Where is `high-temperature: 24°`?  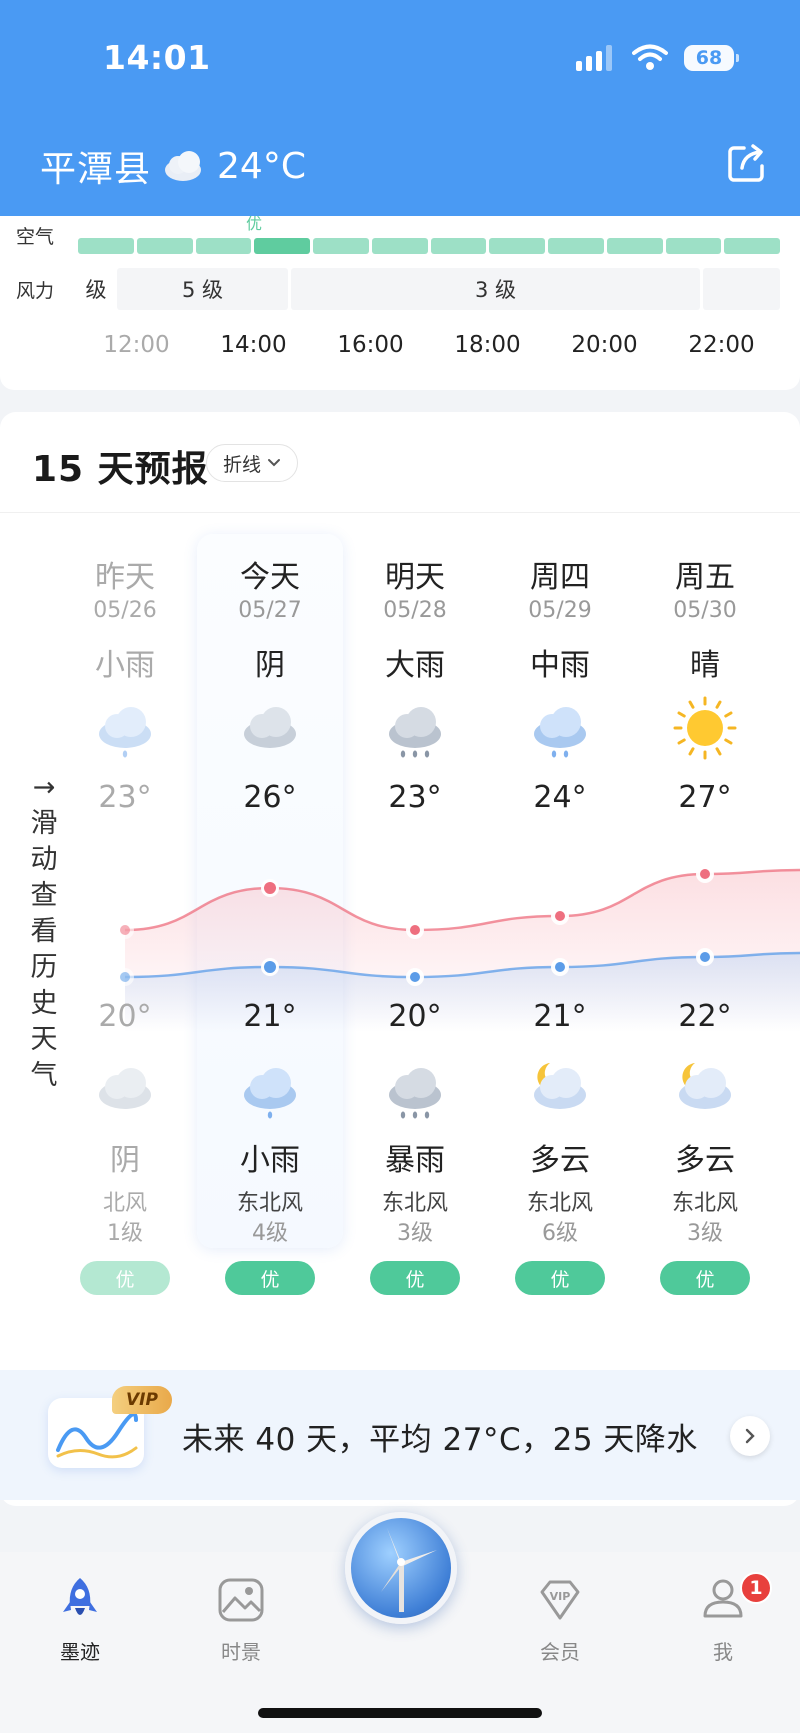 high-temperature: 24° is located at coordinates (560, 797).